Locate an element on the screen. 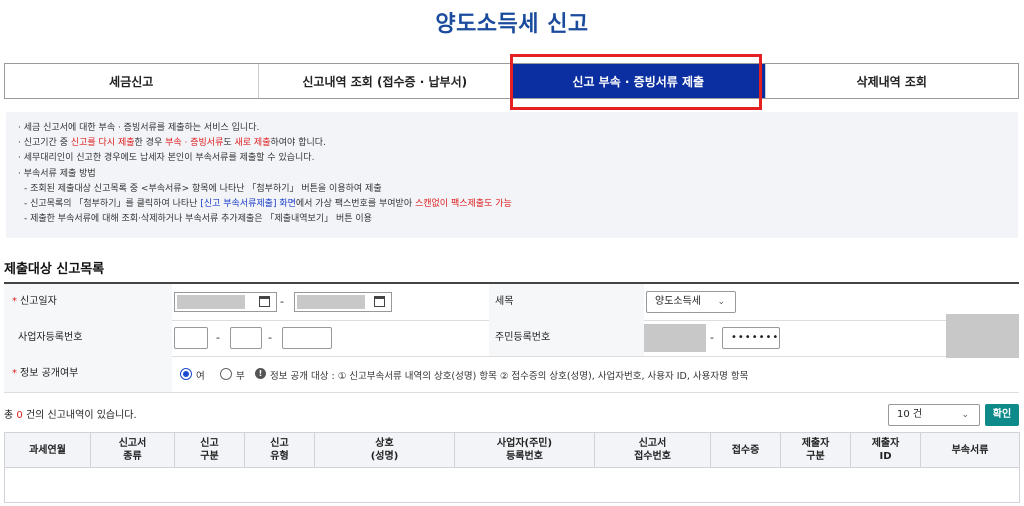  disclose-yes-label: 여 is located at coordinates (200, 375).